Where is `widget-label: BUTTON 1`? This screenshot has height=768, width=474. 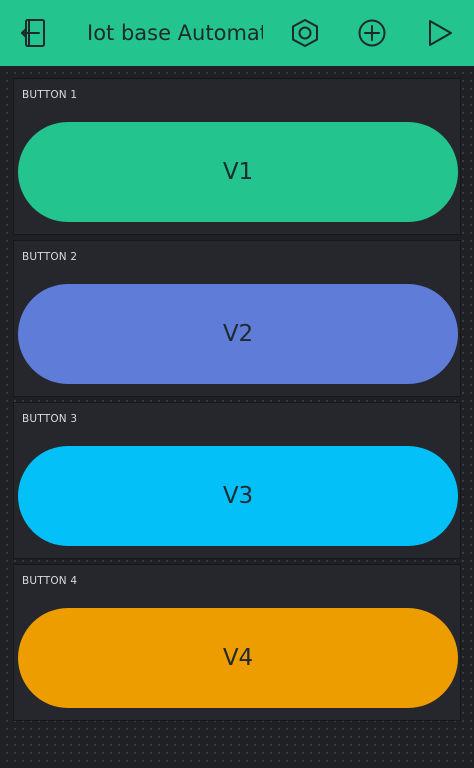 widget-label: BUTTON 1 is located at coordinates (50, 95).